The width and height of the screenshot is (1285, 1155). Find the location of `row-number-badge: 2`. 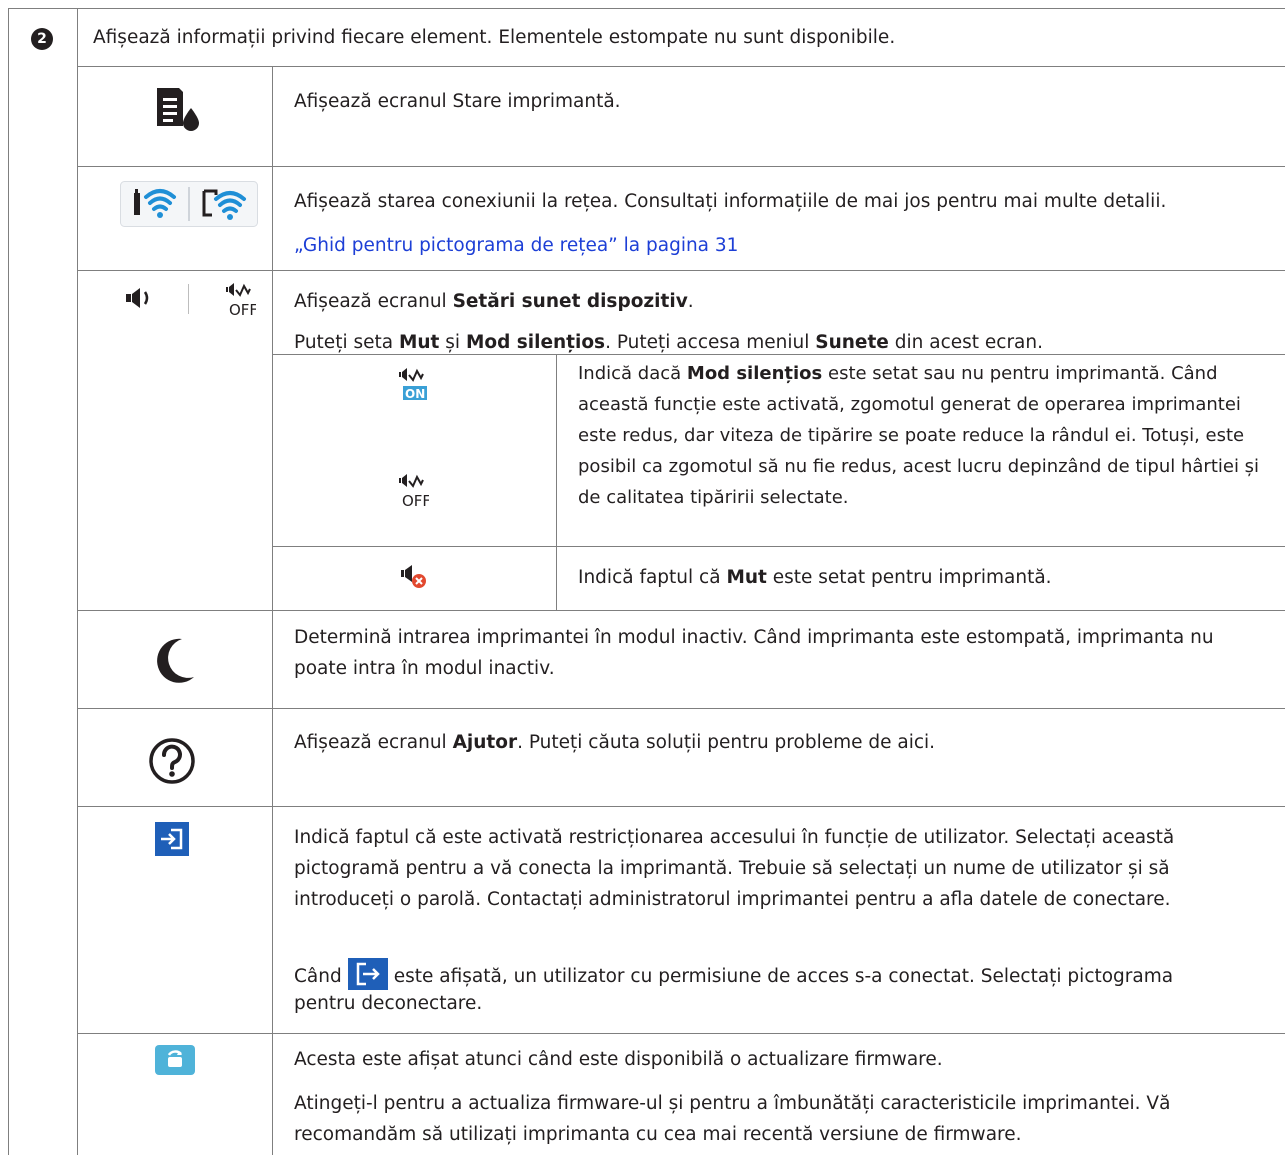

row-number-badge: 2 is located at coordinates (42, 39).